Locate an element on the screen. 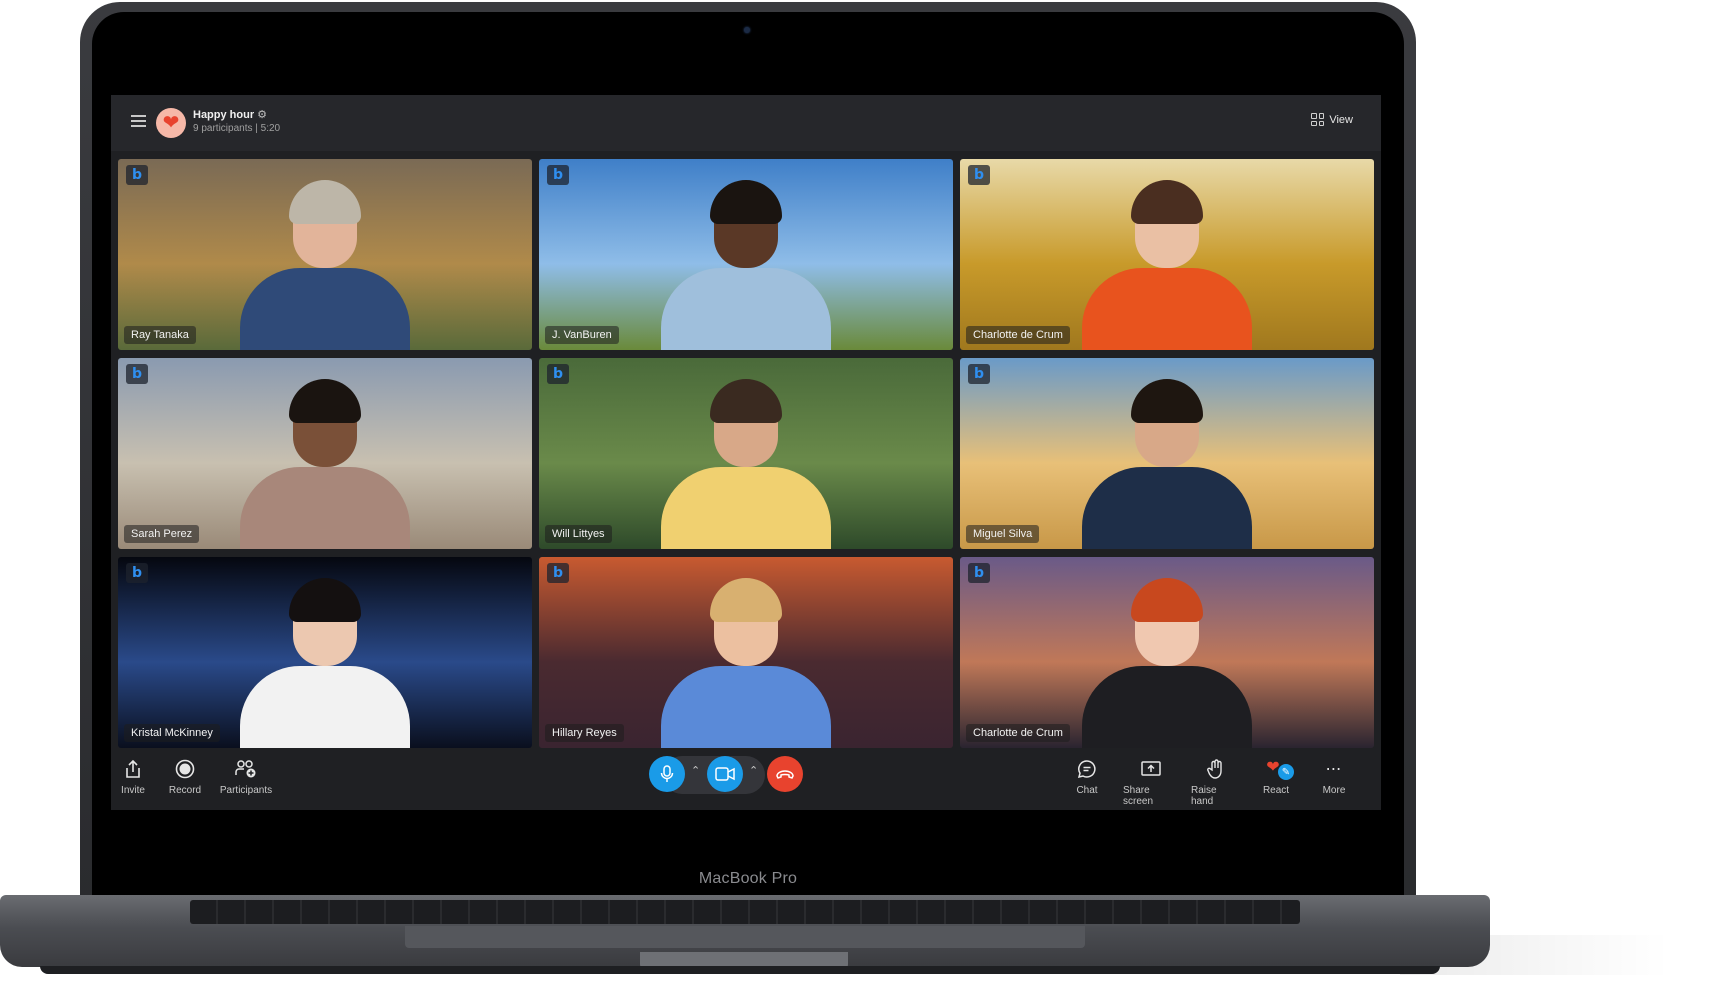  microphone-icon is located at coordinates (667, 773).